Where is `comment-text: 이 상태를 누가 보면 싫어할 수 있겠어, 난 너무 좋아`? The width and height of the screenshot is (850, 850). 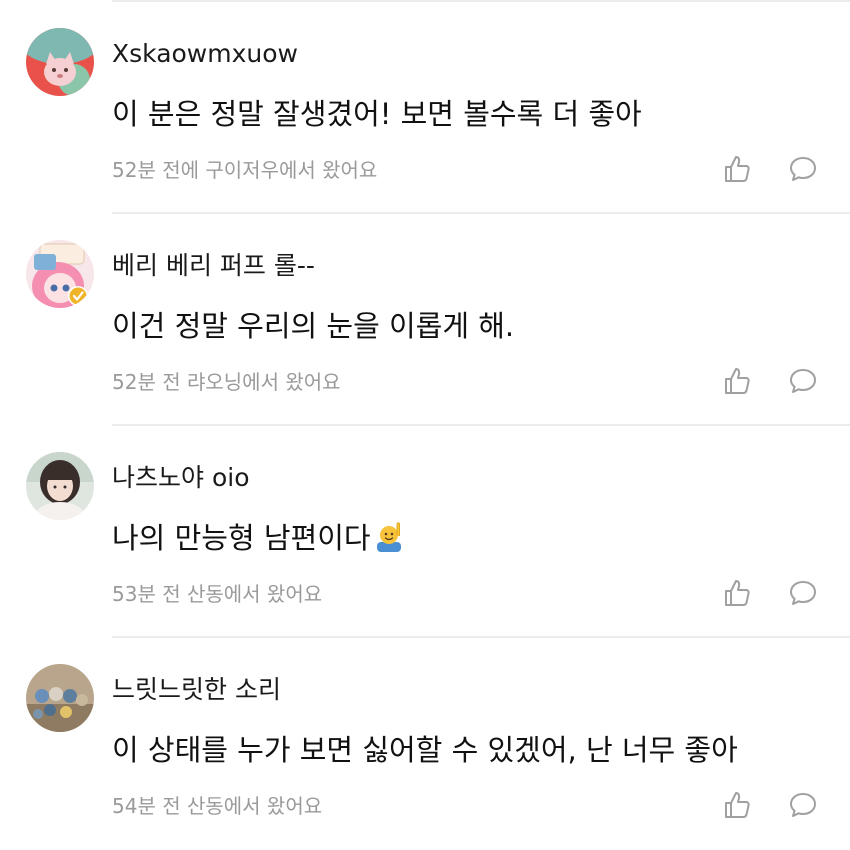 comment-text: 이 상태를 누가 보면 싫어할 수 있겠어, 난 너무 좋아 is located at coordinates (425, 750).